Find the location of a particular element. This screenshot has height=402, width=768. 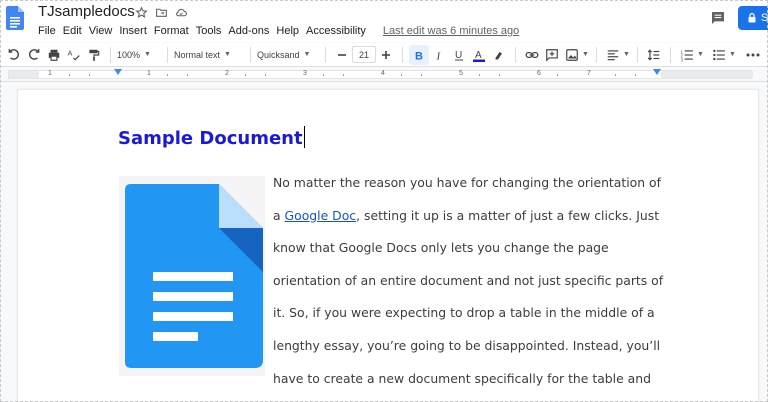

line-spacing-icon is located at coordinates (654, 55).